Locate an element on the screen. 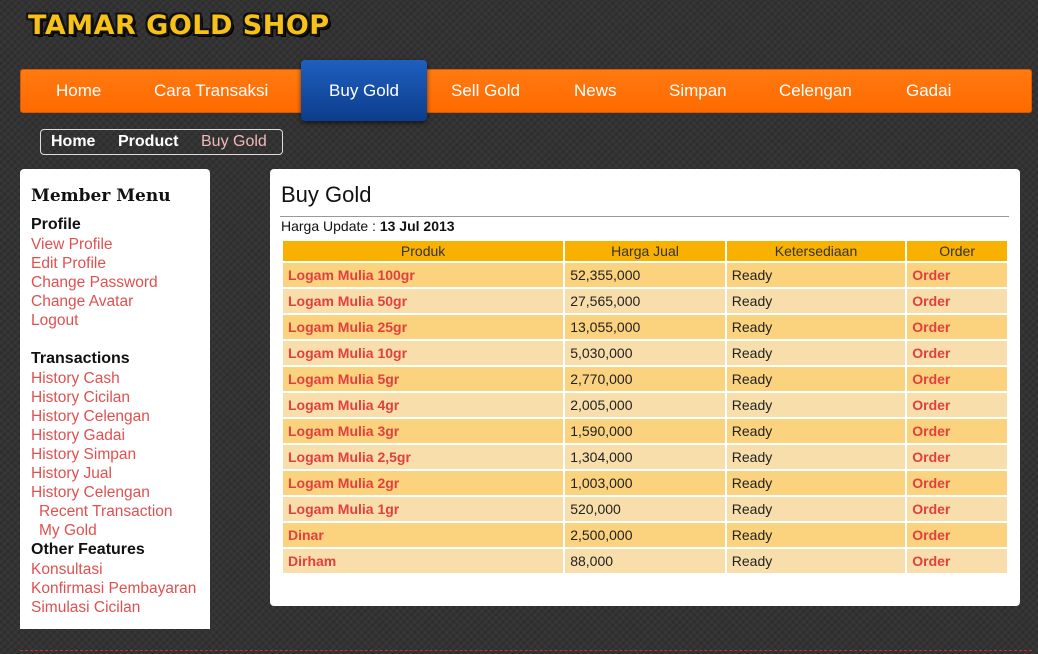 The height and width of the screenshot is (654, 1038). history-celengan-link-2: History Celengan is located at coordinates (90, 493).